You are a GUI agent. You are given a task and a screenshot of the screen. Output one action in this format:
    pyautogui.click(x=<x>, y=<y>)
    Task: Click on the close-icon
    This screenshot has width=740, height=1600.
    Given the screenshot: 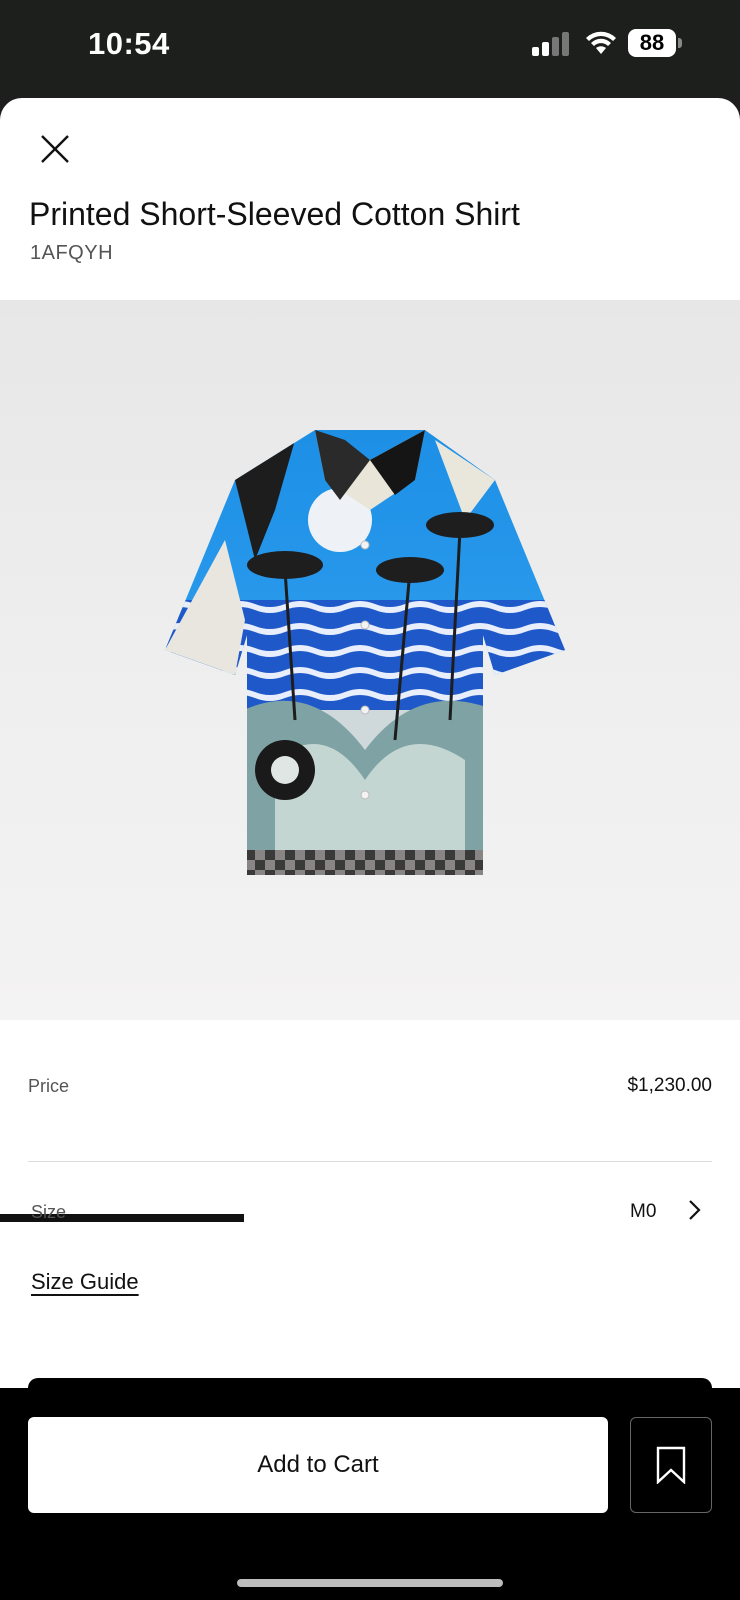 What is the action you would take?
    pyautogui.click(x=55, y=149)
    